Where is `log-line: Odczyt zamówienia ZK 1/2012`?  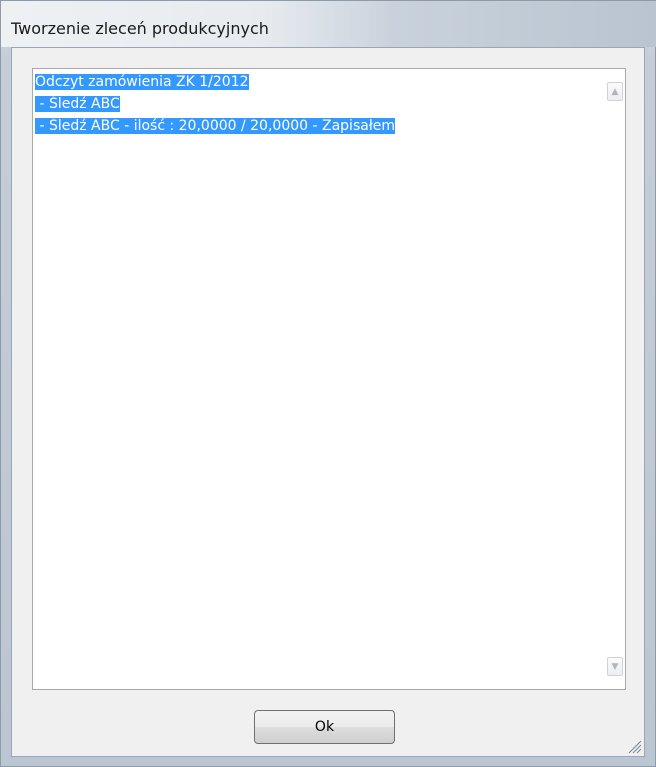
log-line: Odczyt zamówienia ZK 1/2012 is located at coordinates (142, 82).